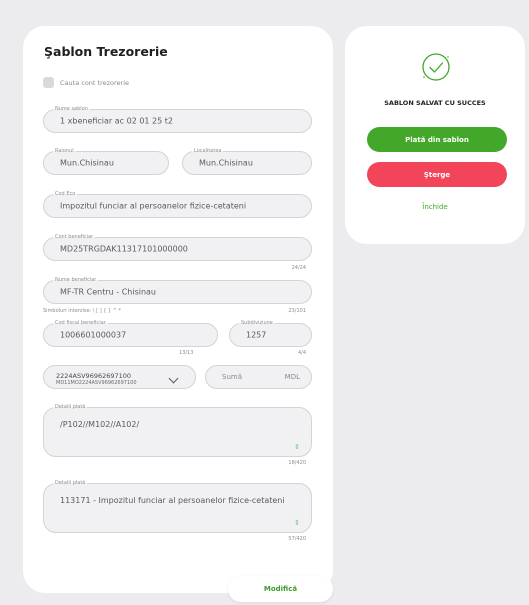 This screenshot has height=605, width=529. I want to click on search-treasury-account-row: Cauta cont trezorerie, so click(86, 82).